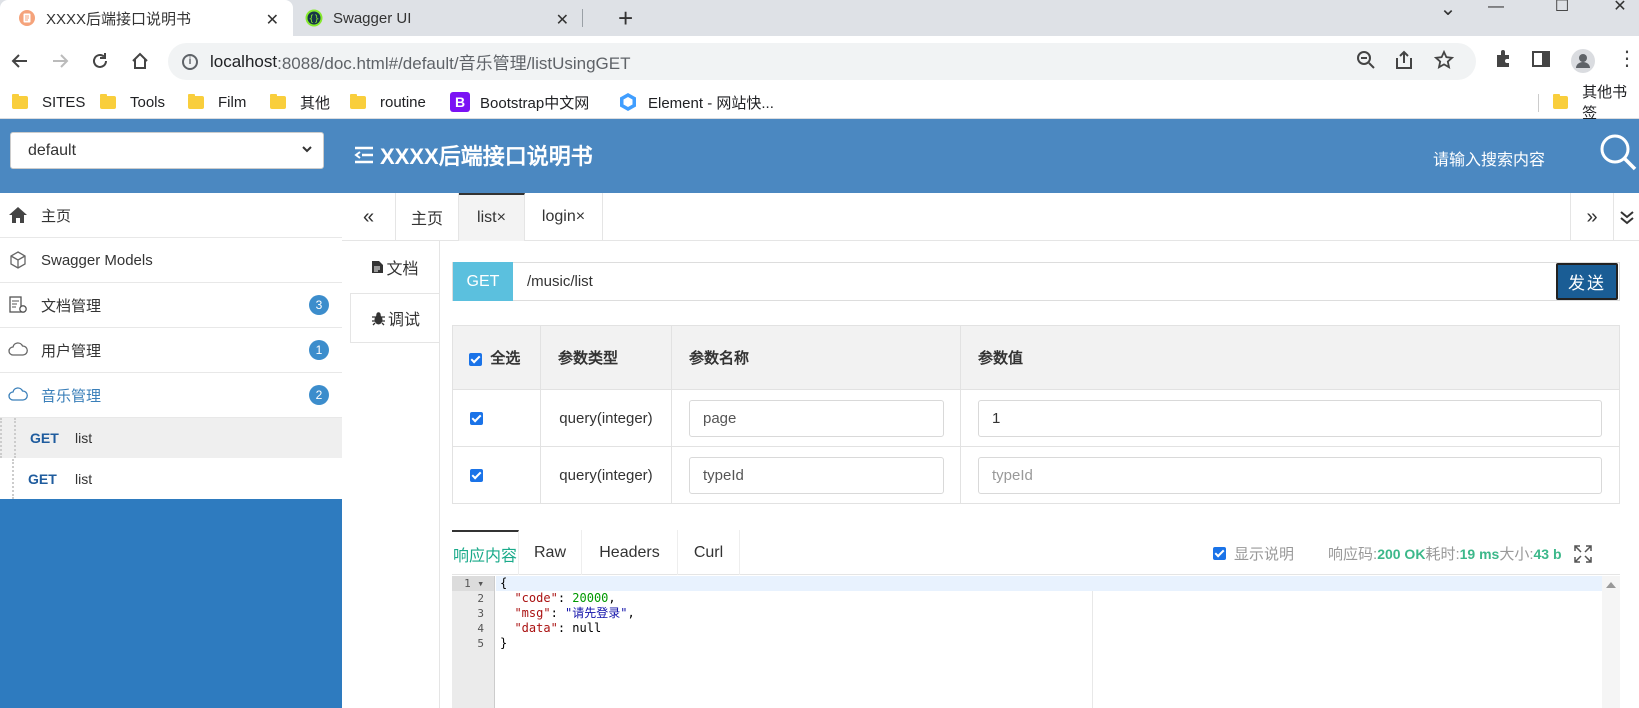 The height and width of the screenshot is (708, 1639). I want to click on time-value: 19 ms, so click(1479, 553).